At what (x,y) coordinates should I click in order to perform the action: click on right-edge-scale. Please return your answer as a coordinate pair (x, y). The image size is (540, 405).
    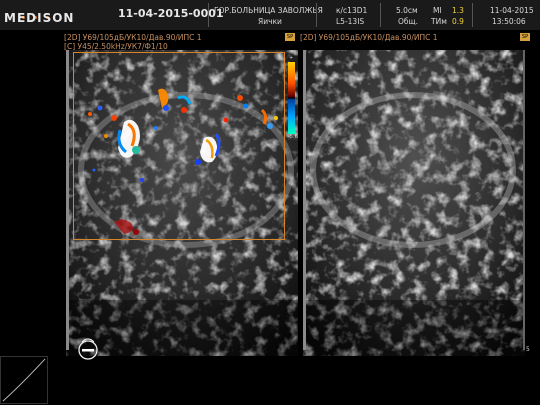
    Looking at the image, I should click on (524, 200).